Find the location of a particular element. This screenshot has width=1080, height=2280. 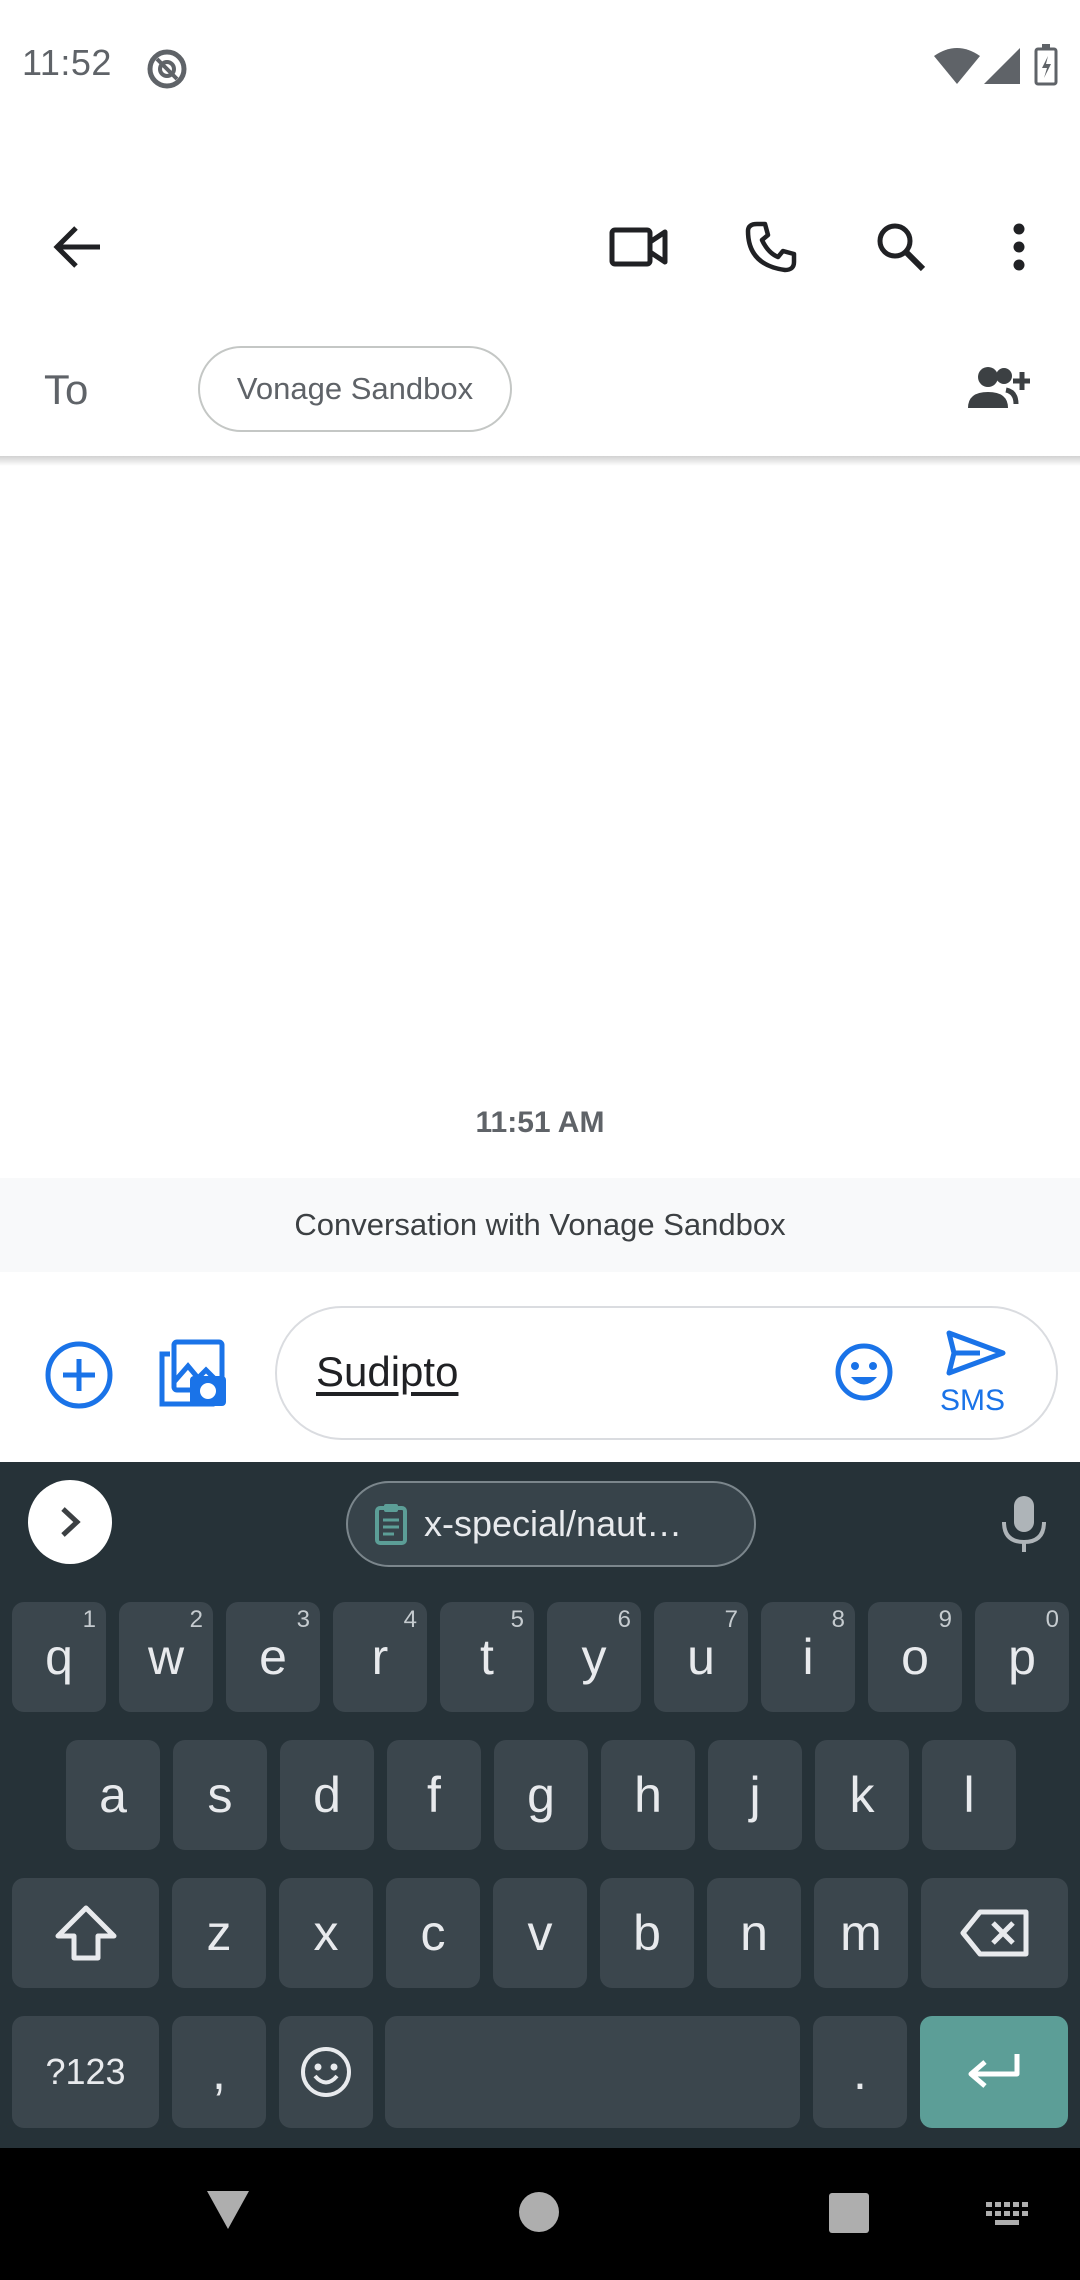

key-v: v is located at coordinates (540, 1933).